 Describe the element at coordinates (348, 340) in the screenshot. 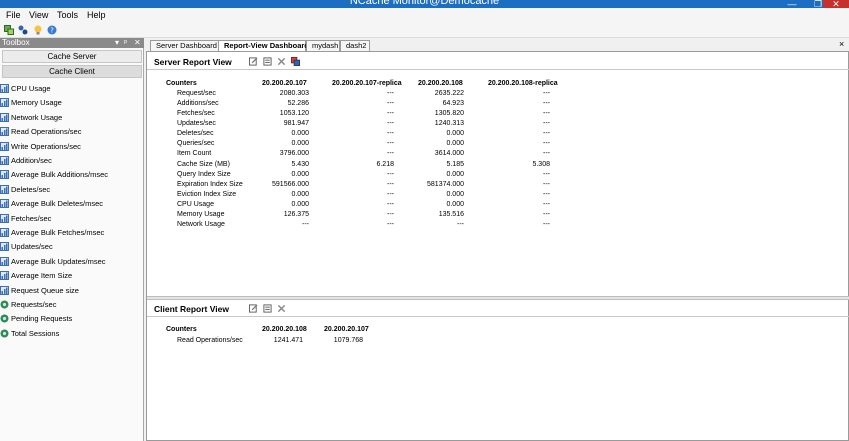

I see `counter-value: 1079.768` at that location.